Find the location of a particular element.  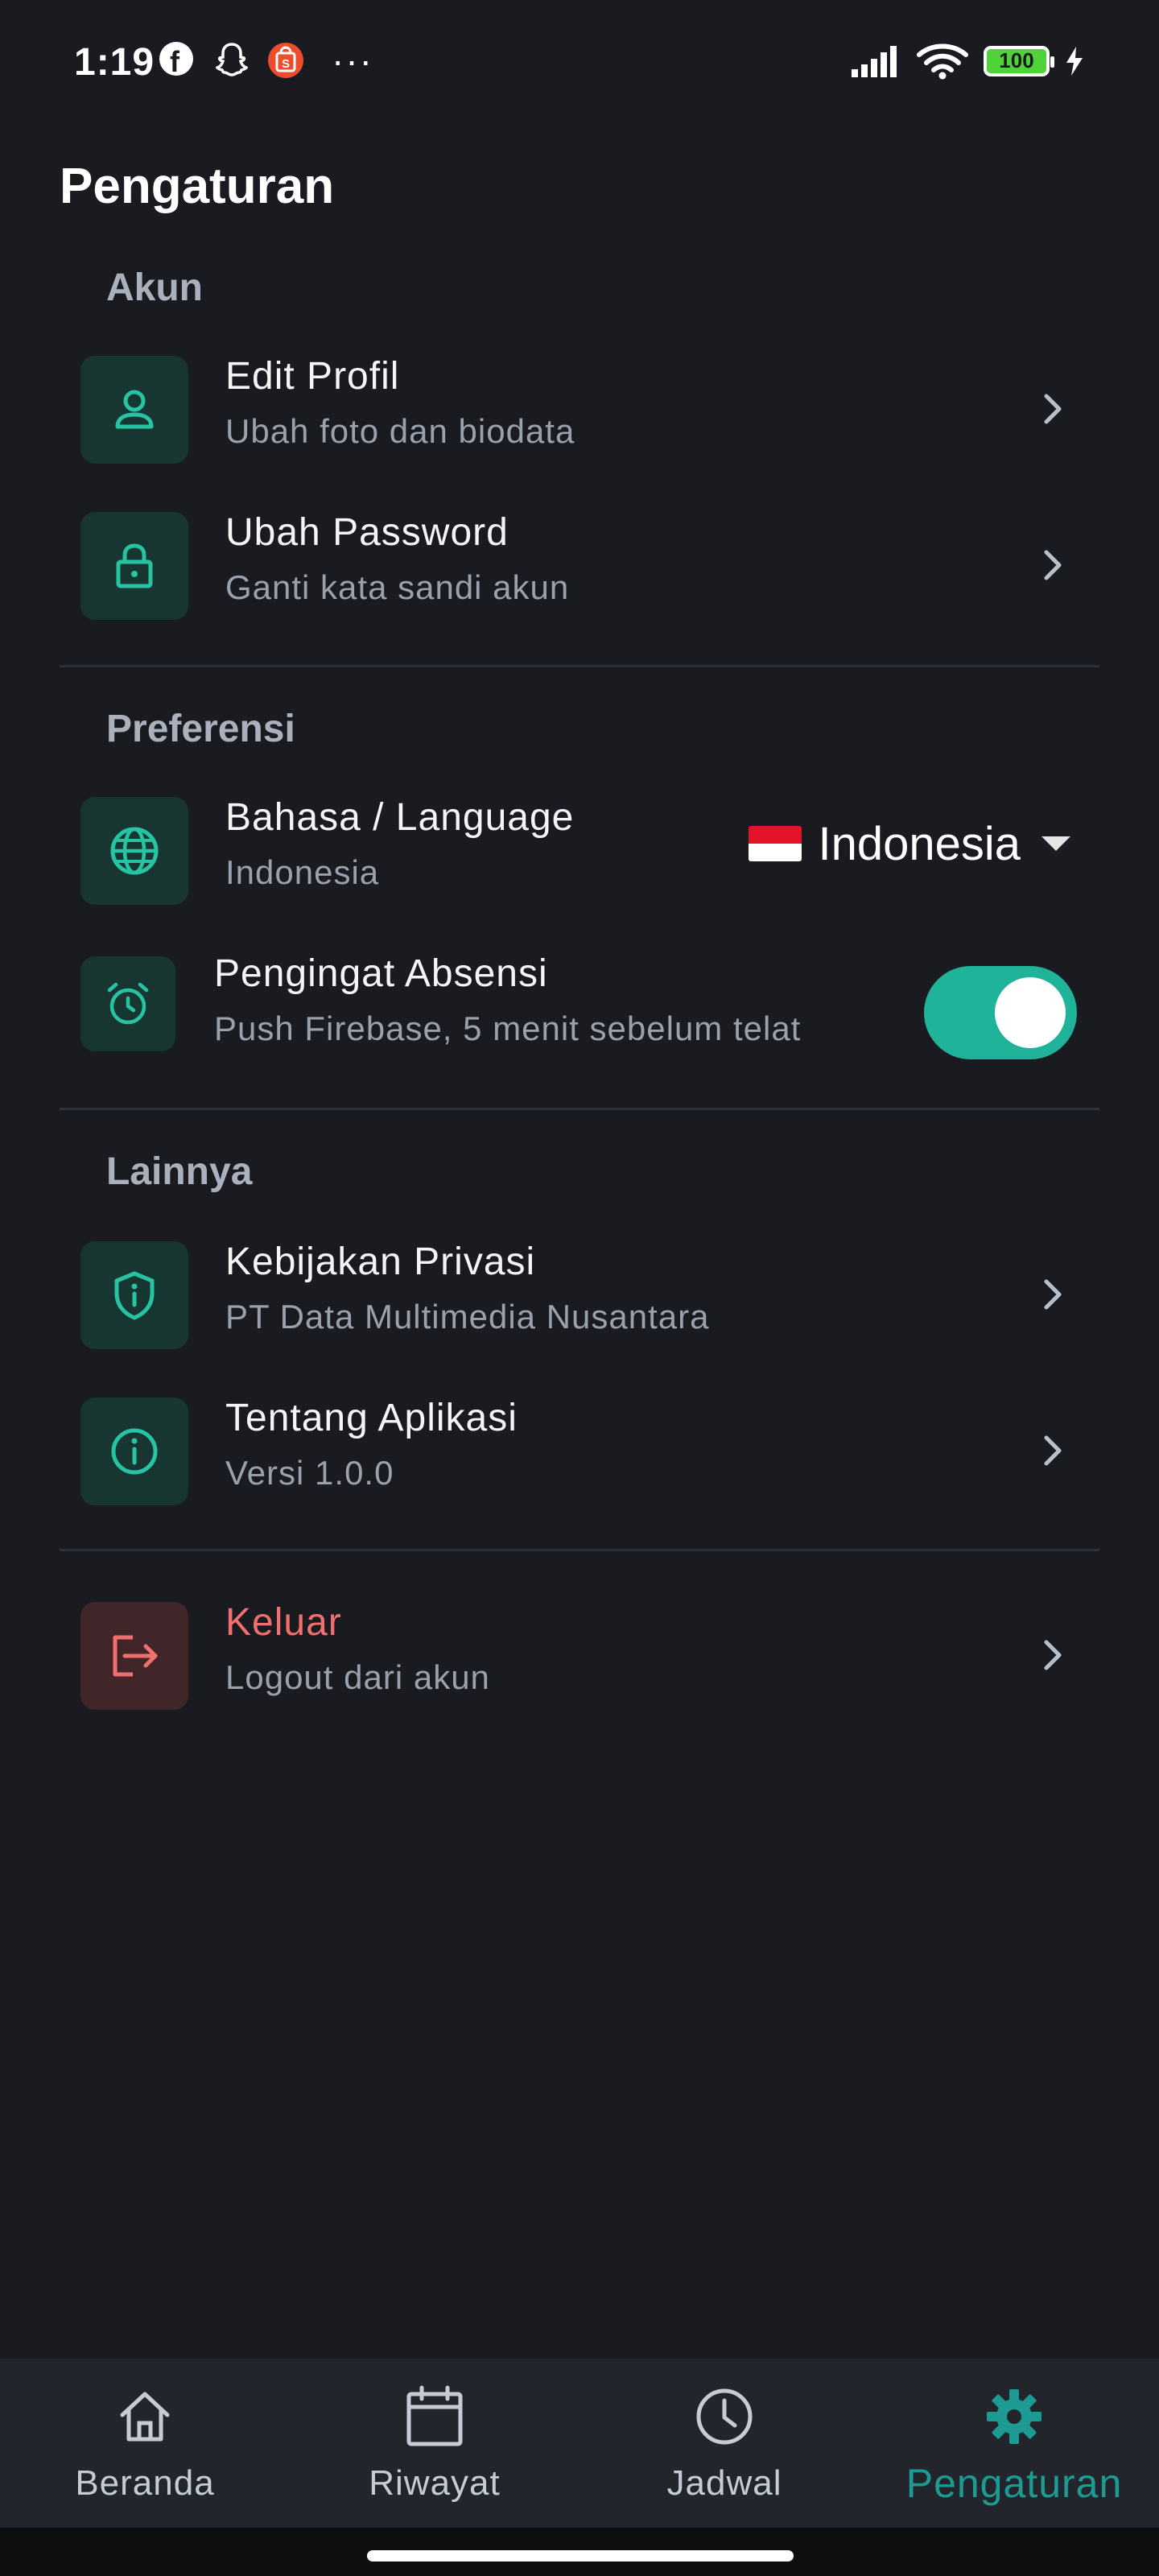

calendar-icon is located at coordinates (434, 2415).